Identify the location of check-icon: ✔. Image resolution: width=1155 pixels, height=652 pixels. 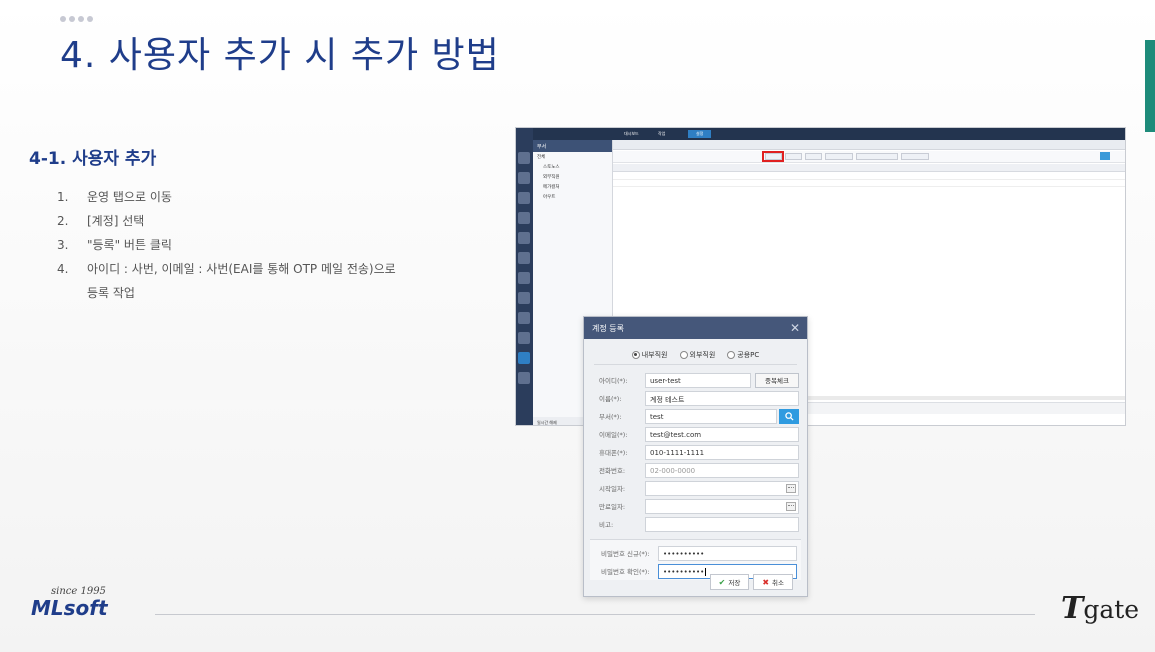
(722, 582).